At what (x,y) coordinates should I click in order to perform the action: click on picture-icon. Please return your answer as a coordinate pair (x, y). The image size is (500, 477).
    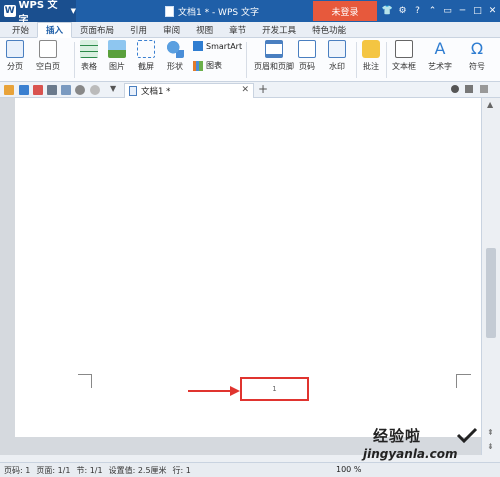
    Looking at the image, I should click on (117, 49).